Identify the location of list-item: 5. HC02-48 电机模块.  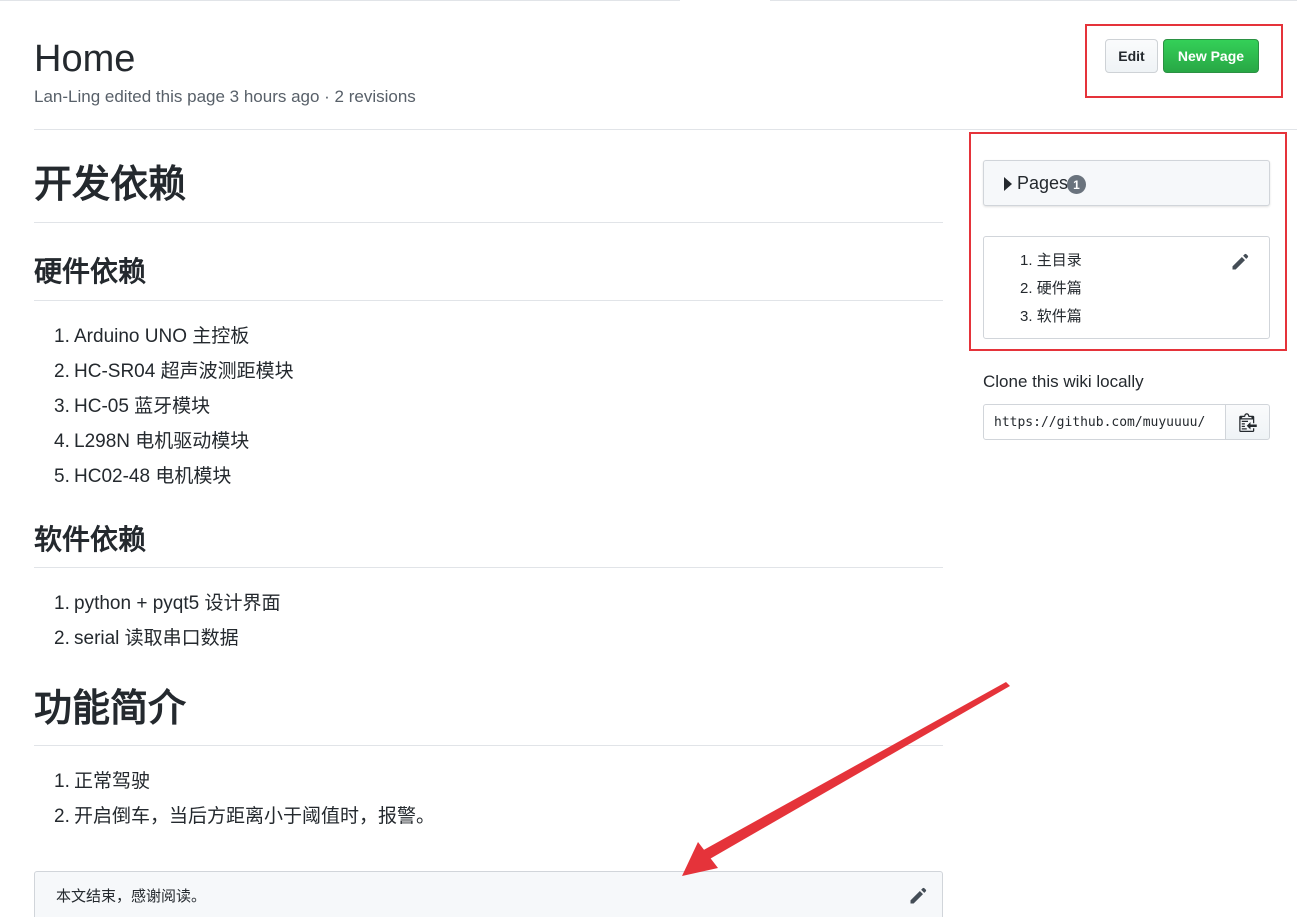
(143, 476).